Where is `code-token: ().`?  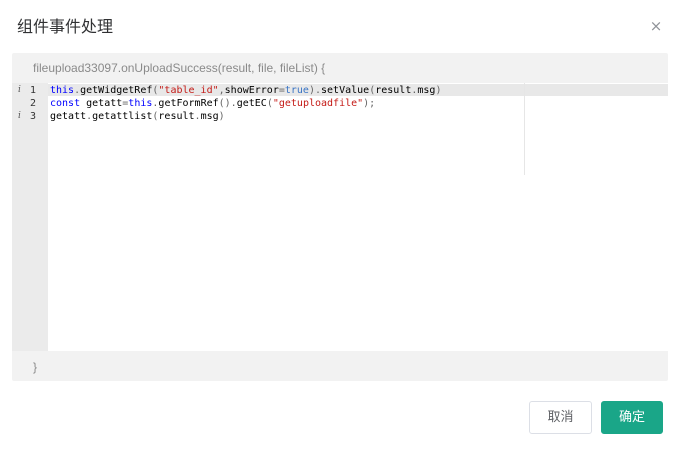 code-token: (). is located at coordinates (227, 103).